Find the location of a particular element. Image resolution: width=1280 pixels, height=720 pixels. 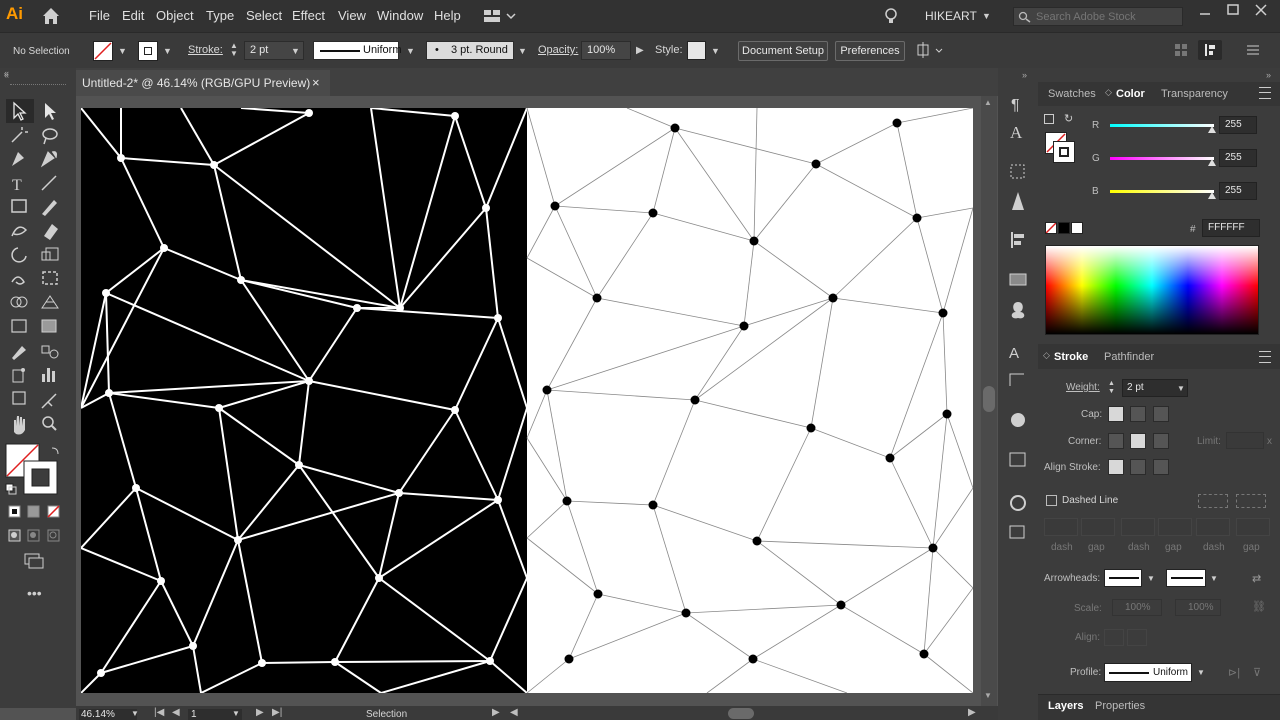

stock-search is located at coordinates (1098, 16).